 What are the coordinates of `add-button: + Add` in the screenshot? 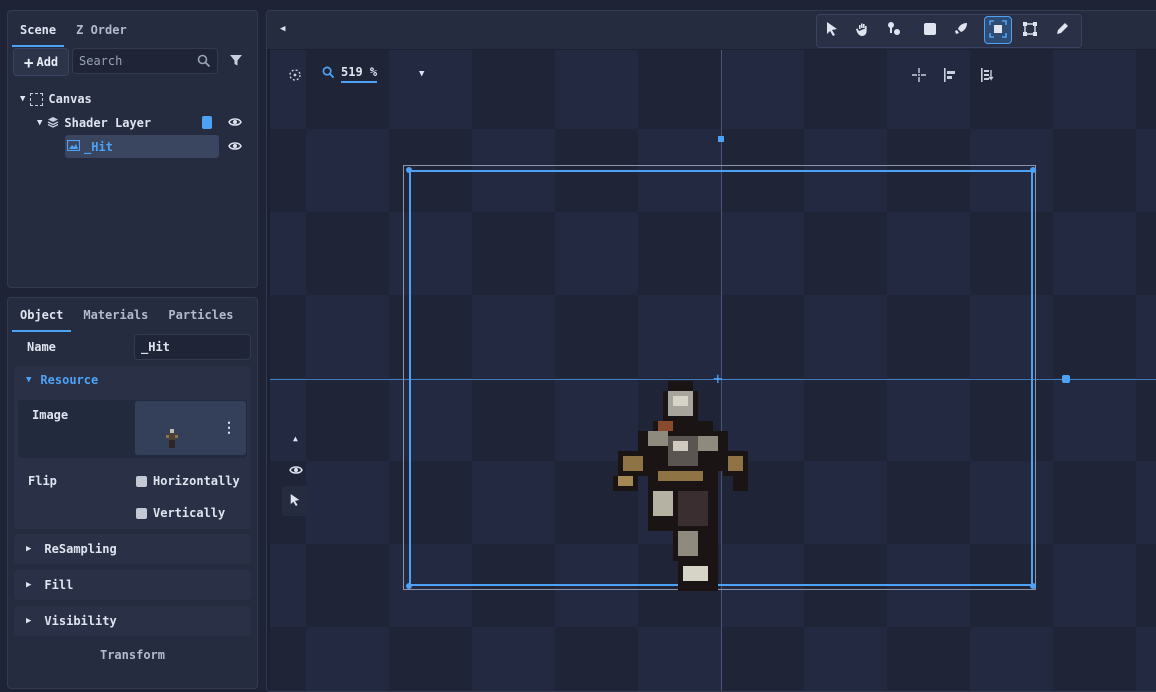 It's located at (41, 62).